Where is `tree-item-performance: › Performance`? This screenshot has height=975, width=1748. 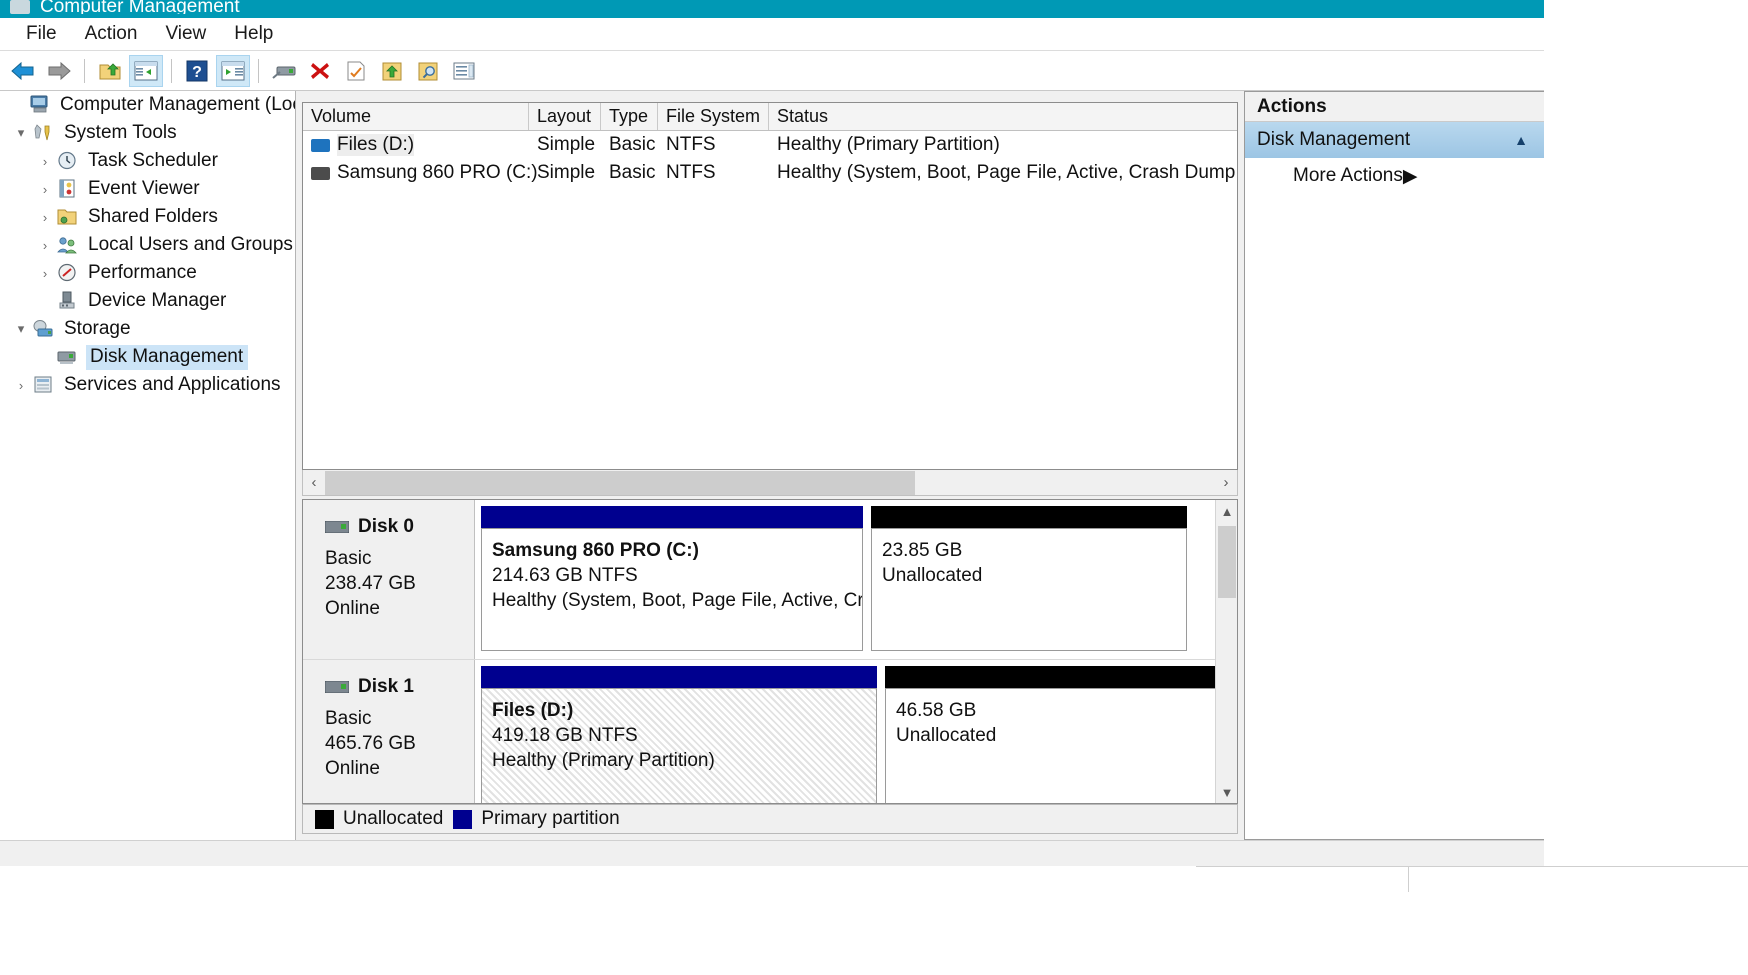 tree-item-performance: › Performance is located at coordinates (147, 273).